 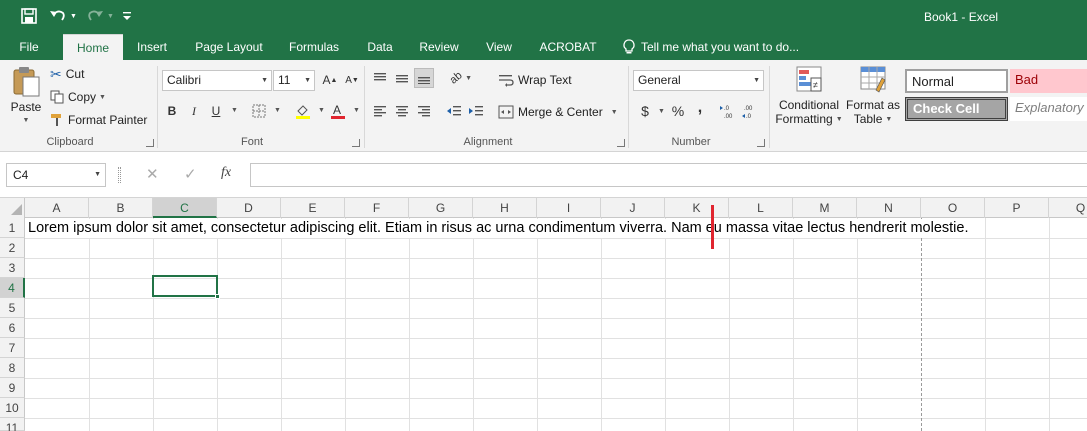 I want to click on row-header-5: 5, so click(x=12, y=308).